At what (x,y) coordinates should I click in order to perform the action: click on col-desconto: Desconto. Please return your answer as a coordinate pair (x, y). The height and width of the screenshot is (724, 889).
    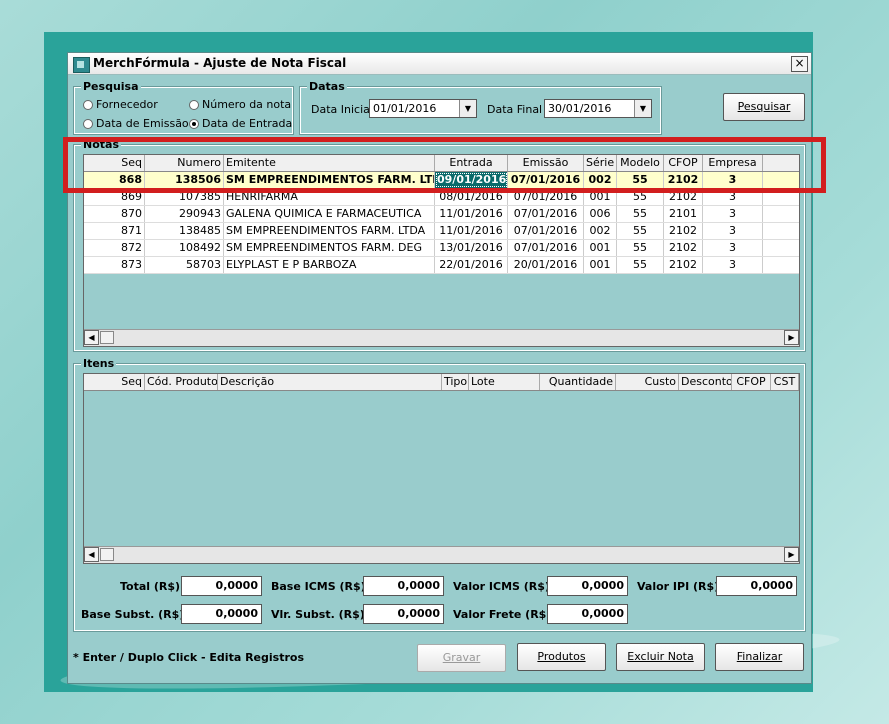
    Looking at the image, I should click on (705, 382).